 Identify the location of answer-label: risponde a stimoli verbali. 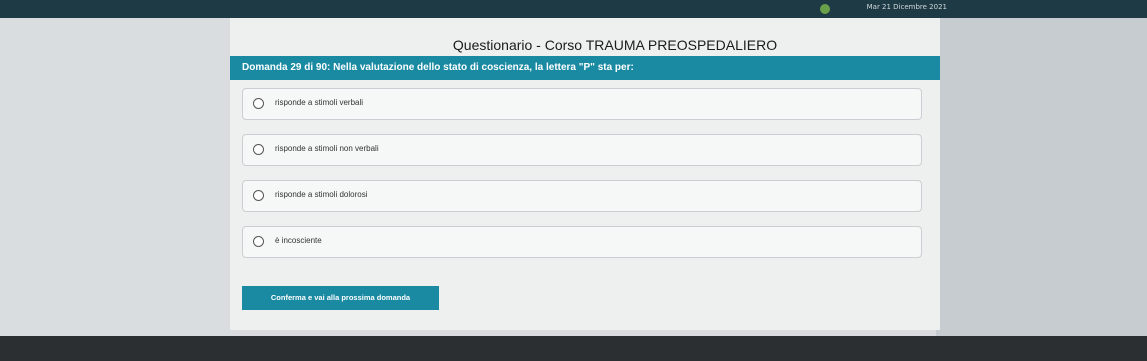
(319, 102).